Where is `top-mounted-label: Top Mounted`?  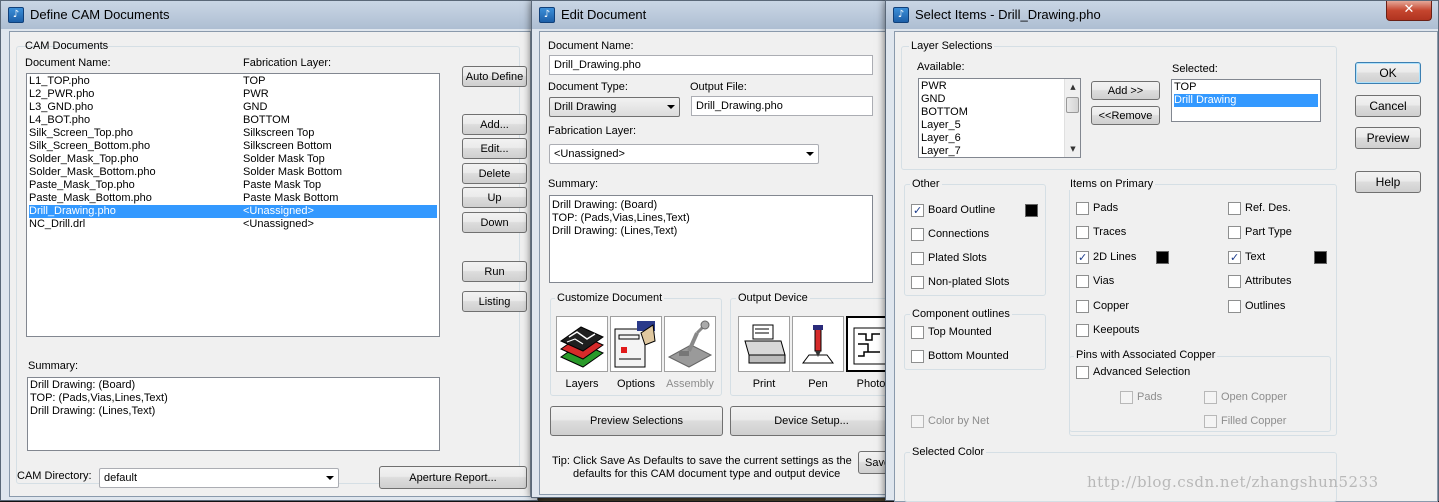 top-mounted-label: Top Mounted is located at coordinates (960, 332).